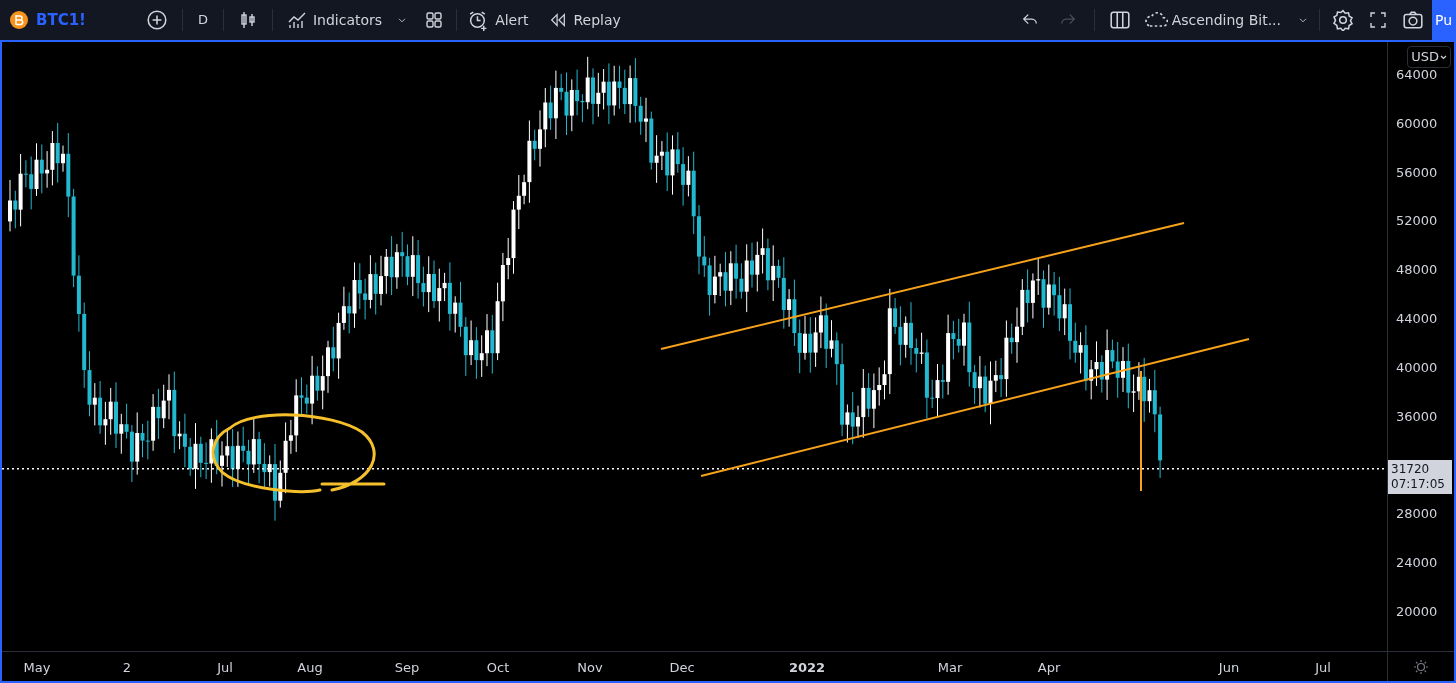 Image resolution: width=1456 pixels, height=683 pixels. What do you see at coordinates (1417, 416) in the screenshot?
I see `price-label: 36000` at bounding box center [1417, 416].